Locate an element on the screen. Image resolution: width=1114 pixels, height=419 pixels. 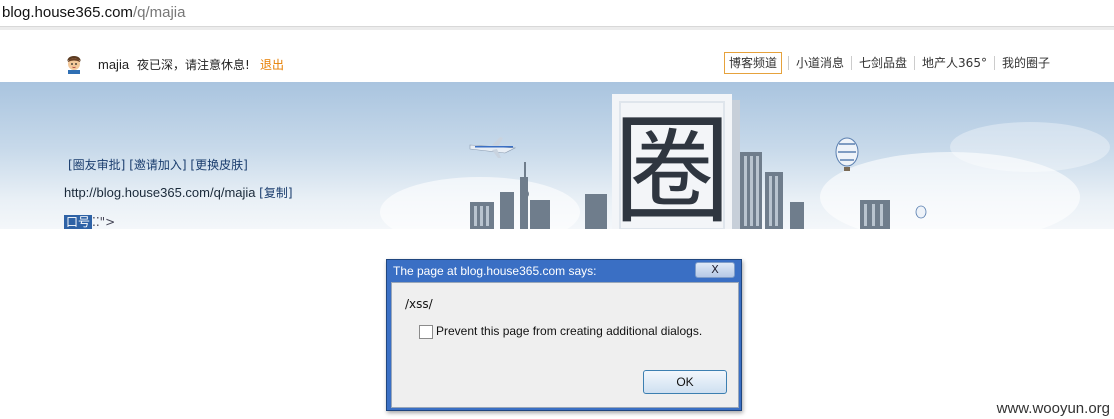
nav-blog-channel: 博客频道 is located at coordinates (753, 63).